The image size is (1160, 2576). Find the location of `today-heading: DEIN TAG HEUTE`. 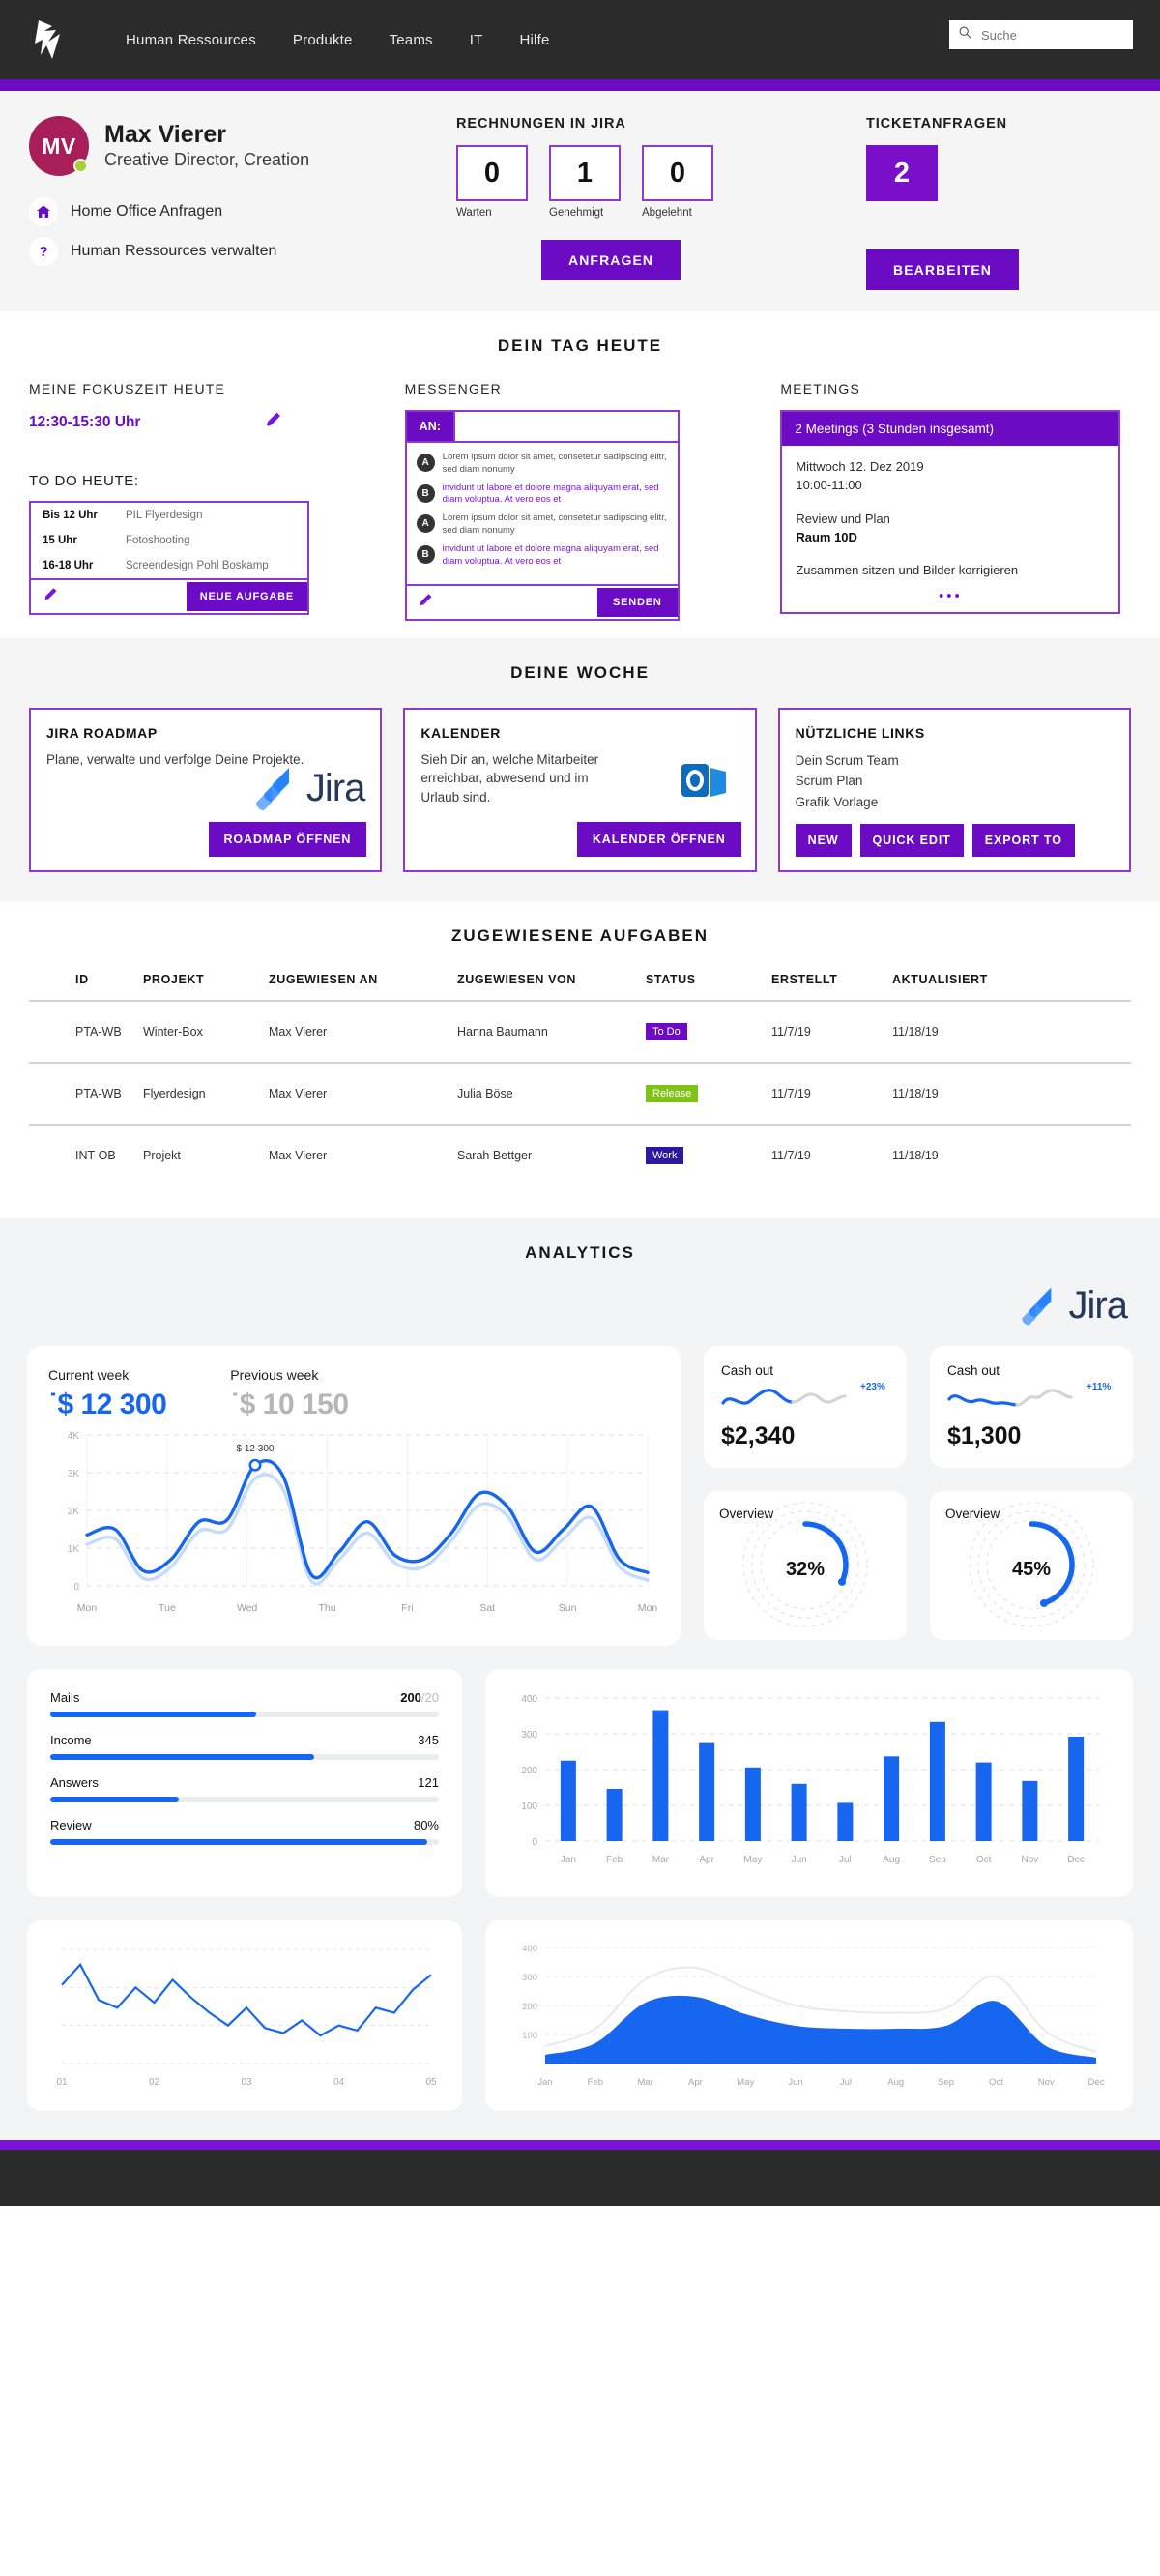

today-heading: DEIN TAG HEUTE is located at coordinates (580, 346).